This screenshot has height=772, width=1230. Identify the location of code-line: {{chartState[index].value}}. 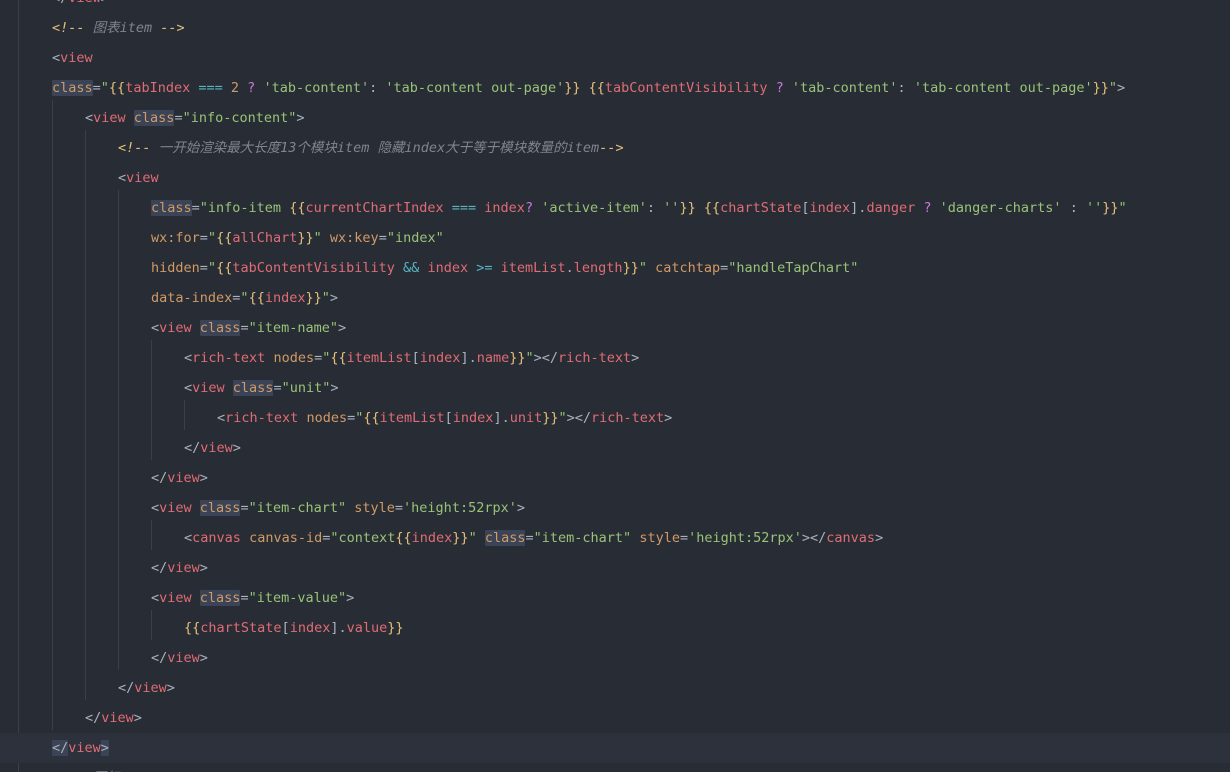
(615, 628).